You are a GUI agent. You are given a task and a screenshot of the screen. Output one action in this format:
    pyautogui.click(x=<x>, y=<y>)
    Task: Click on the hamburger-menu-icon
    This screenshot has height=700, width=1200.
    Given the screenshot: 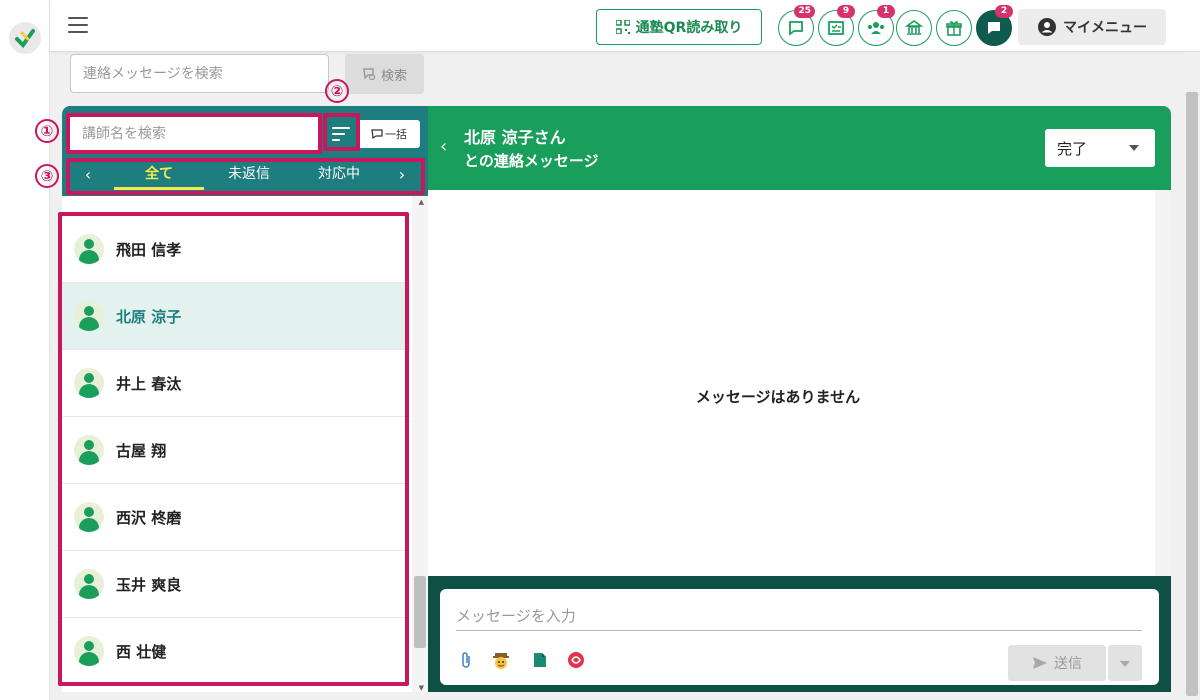 What is the action you would take?
    pyautogui.click(x=78, y=25)
    